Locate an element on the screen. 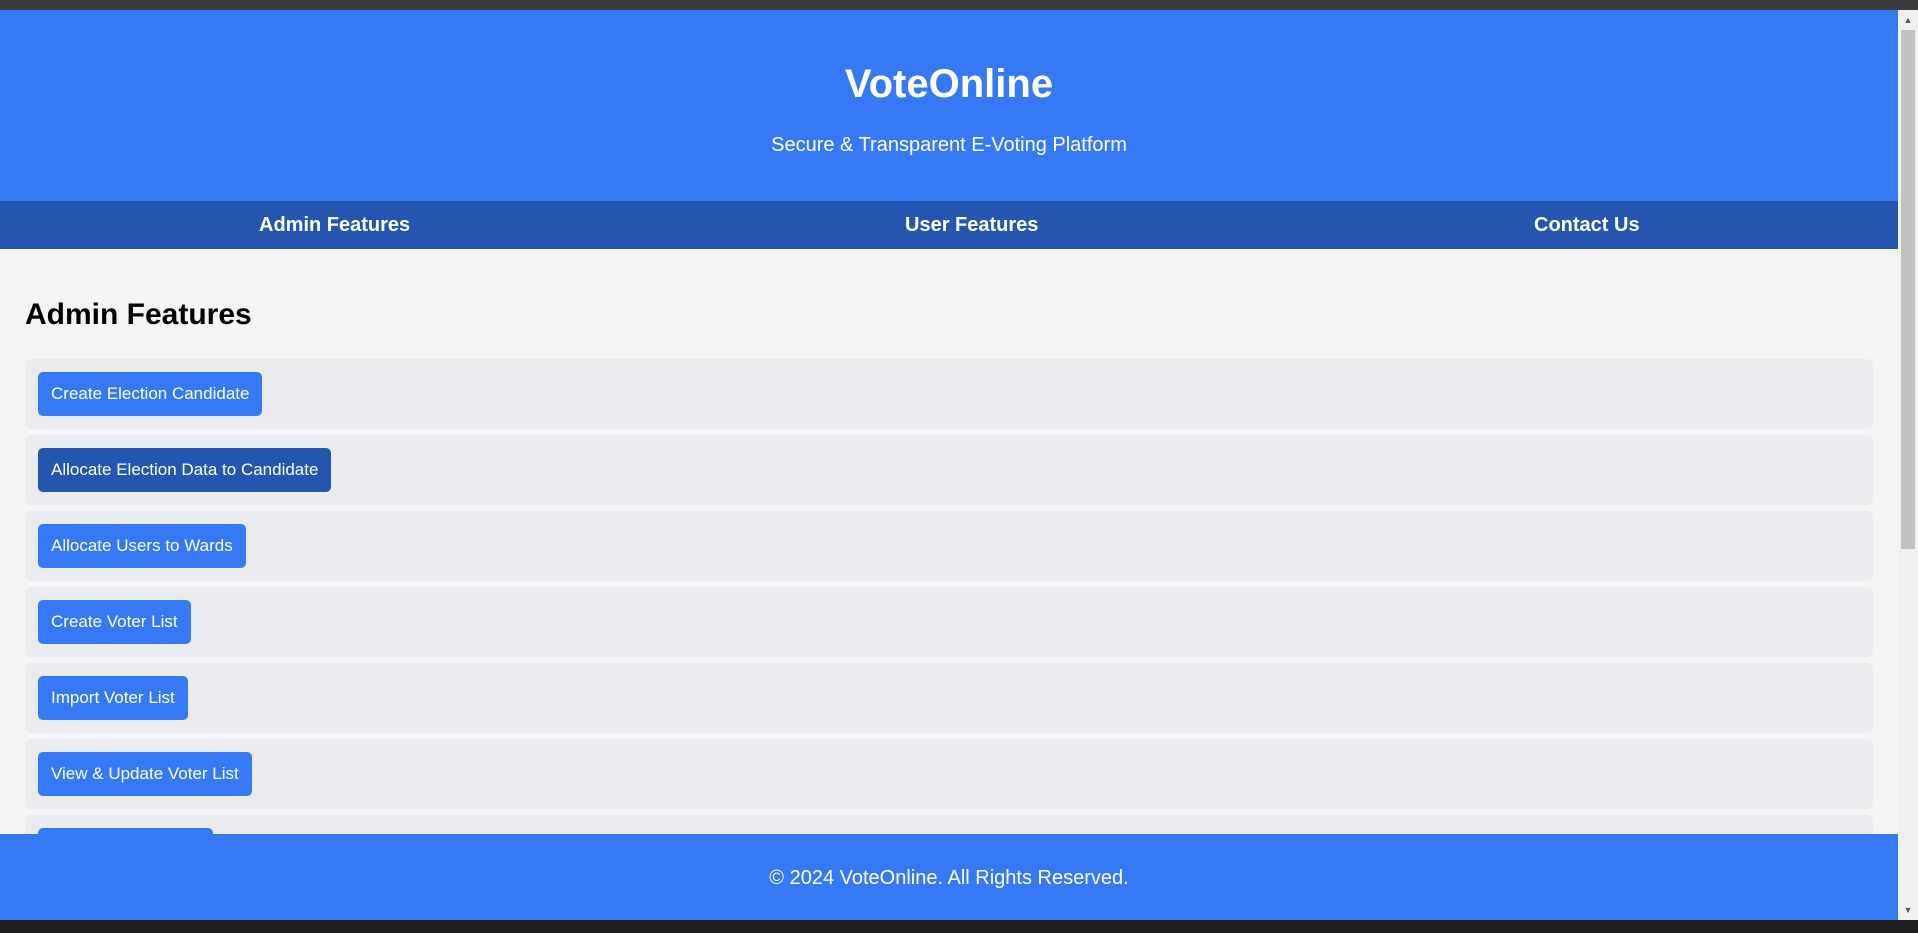 The width and height of the screenshot is (1918, 933). allocate-election-data-button: Allocate Election Data to Candidate is located at coordinates (185, 470).